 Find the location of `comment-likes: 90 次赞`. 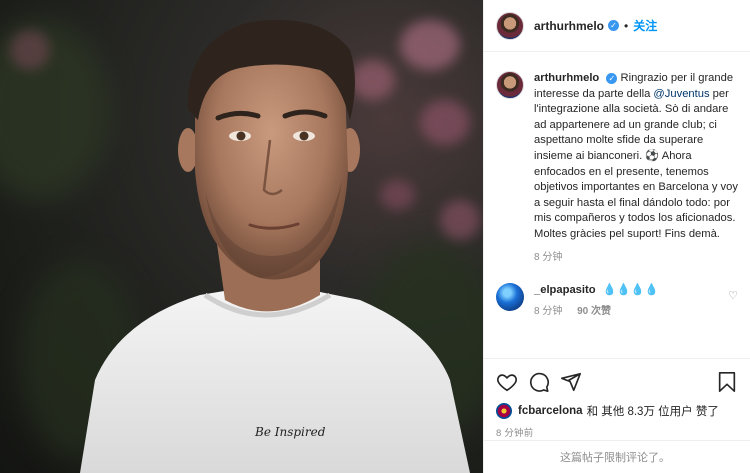

comment-likes: 90 次赞 is located at coordinates (594, 311).